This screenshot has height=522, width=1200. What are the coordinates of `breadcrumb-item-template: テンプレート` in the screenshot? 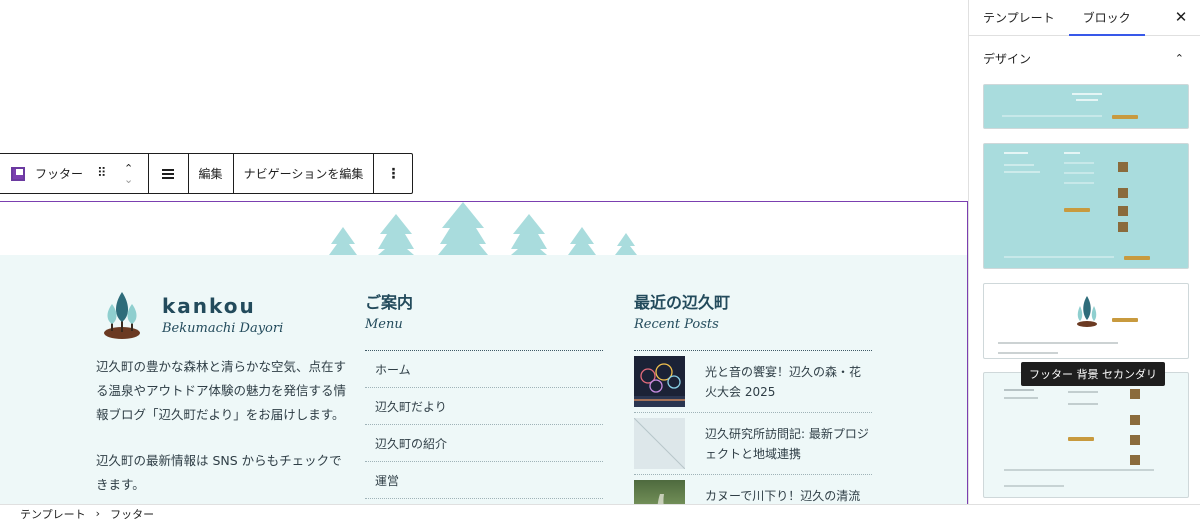 It's located at (53, 514).